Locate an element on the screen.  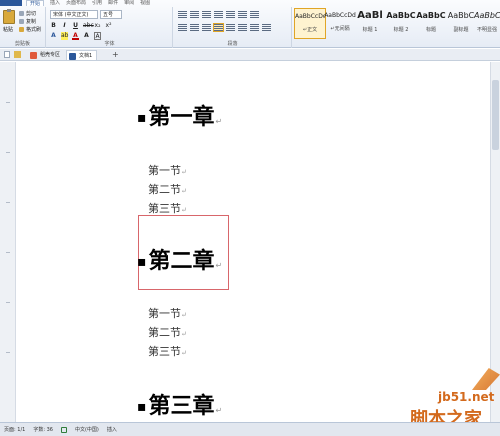
style-heading-1: AaBl 标题 1 is located at coordinates (370, 23).